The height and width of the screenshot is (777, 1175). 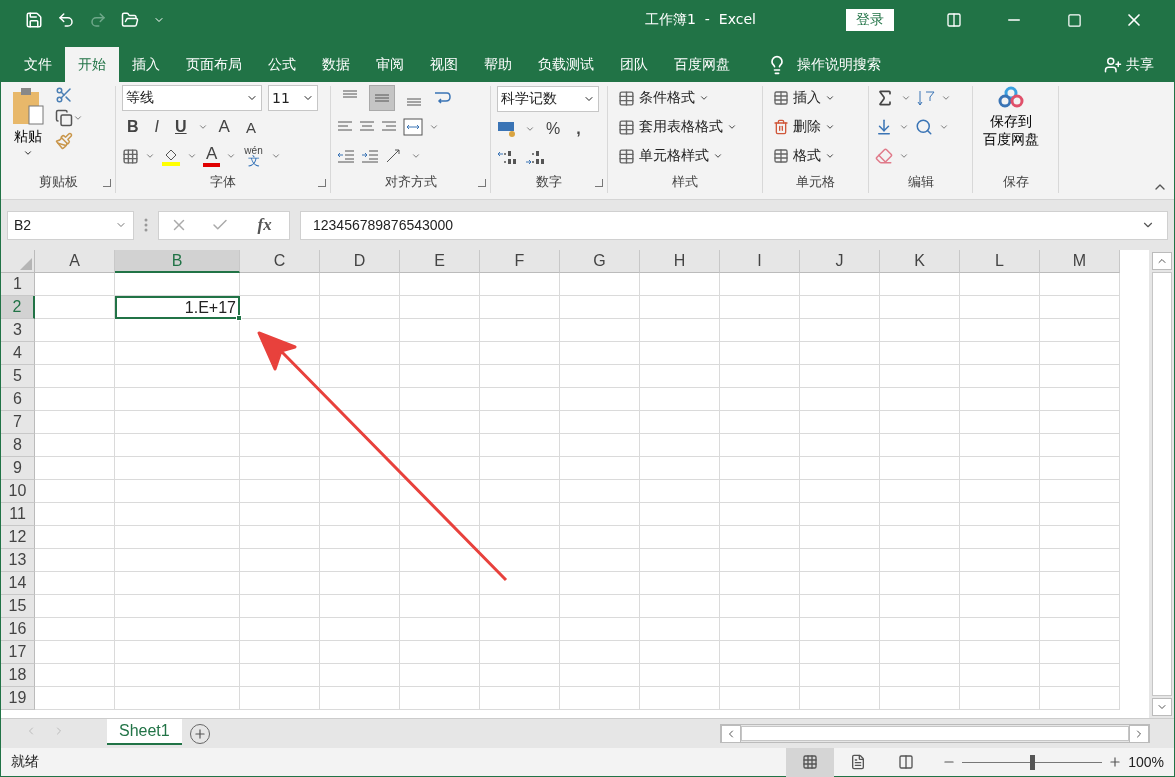 I want to click on sheet-tab: Sheet1, so click(x=144, y=732).